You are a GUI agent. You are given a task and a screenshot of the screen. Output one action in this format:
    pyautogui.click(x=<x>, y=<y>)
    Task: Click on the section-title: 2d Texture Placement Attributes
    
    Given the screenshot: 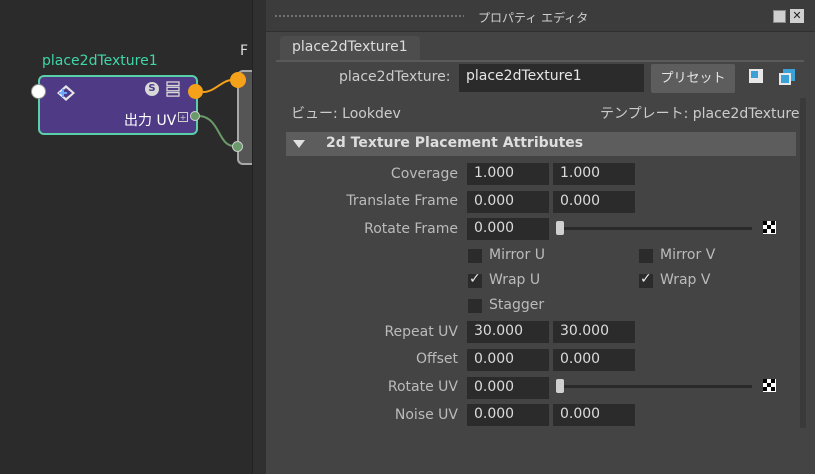 What is the action you would take?
    pyautogui.click(x=455, y=143)
    